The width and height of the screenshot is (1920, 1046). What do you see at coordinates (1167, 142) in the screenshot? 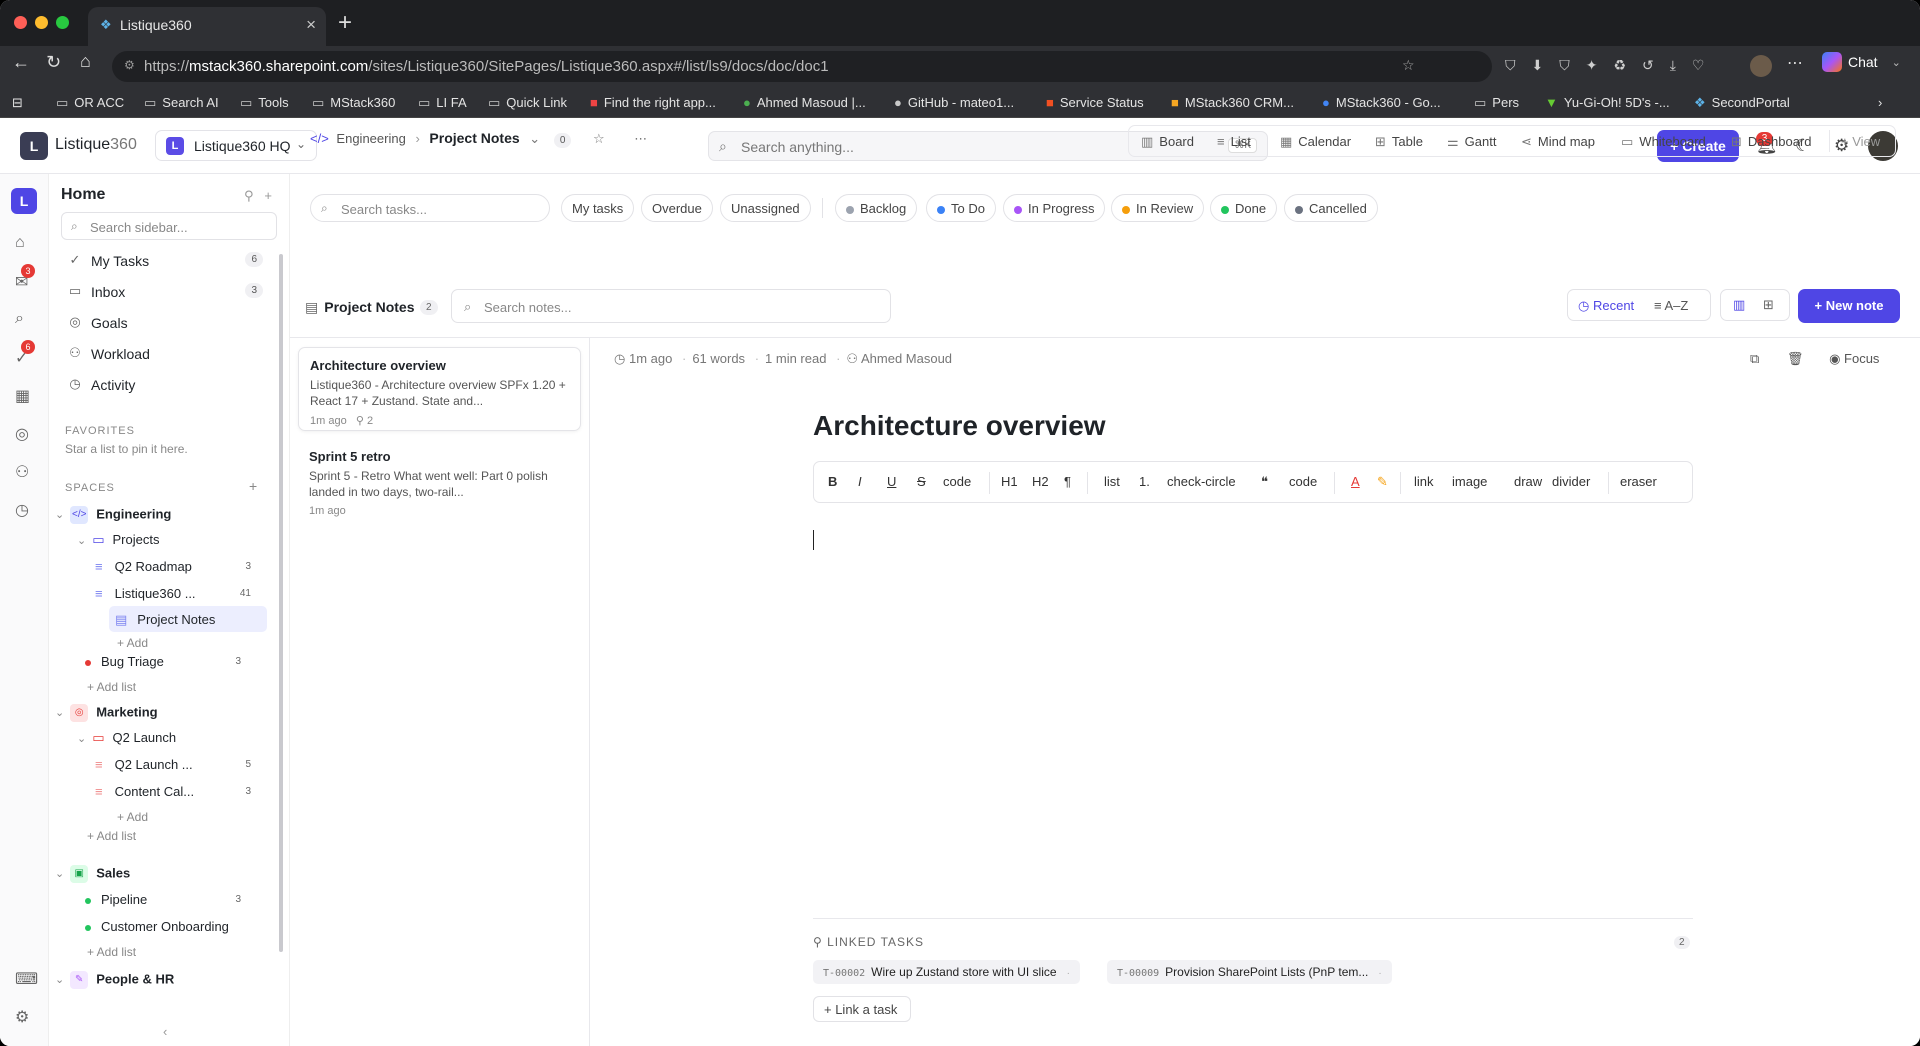
I see `tab-board: ▥ Board` at bounding box center [1167, 142].